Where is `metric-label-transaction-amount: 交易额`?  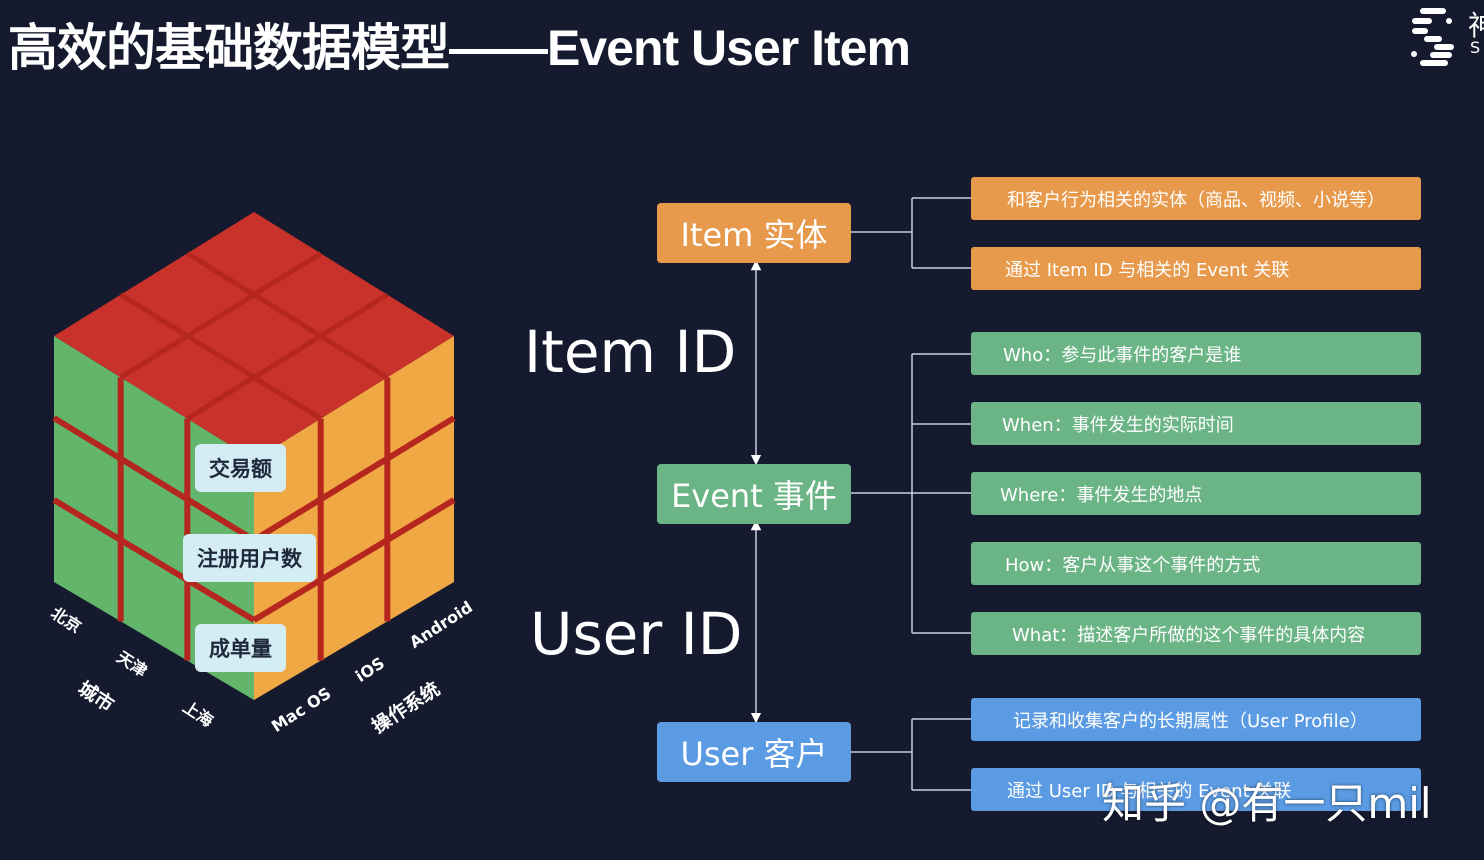
metric-label-transaction-amount: 交易额 is located at coordinates (240, 468).